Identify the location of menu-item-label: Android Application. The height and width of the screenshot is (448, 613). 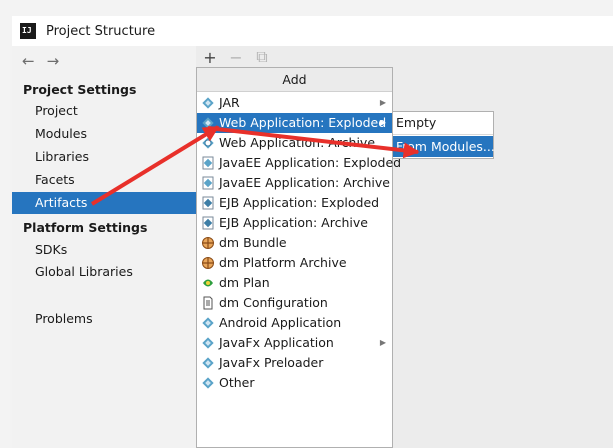
(280, 322).